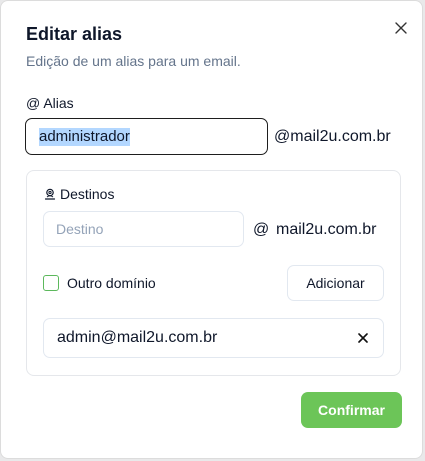 The image size is (425, 461). Describe the element at coordinates (146, 136) in the screenshot. I see `alias-input: administrador` at that location.